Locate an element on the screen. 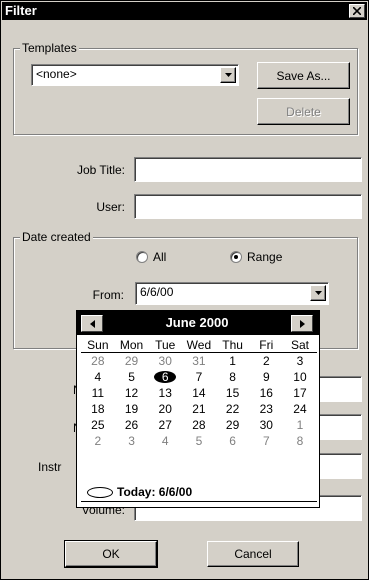  calendar-day: 23 is located at coordinates (266, 409).